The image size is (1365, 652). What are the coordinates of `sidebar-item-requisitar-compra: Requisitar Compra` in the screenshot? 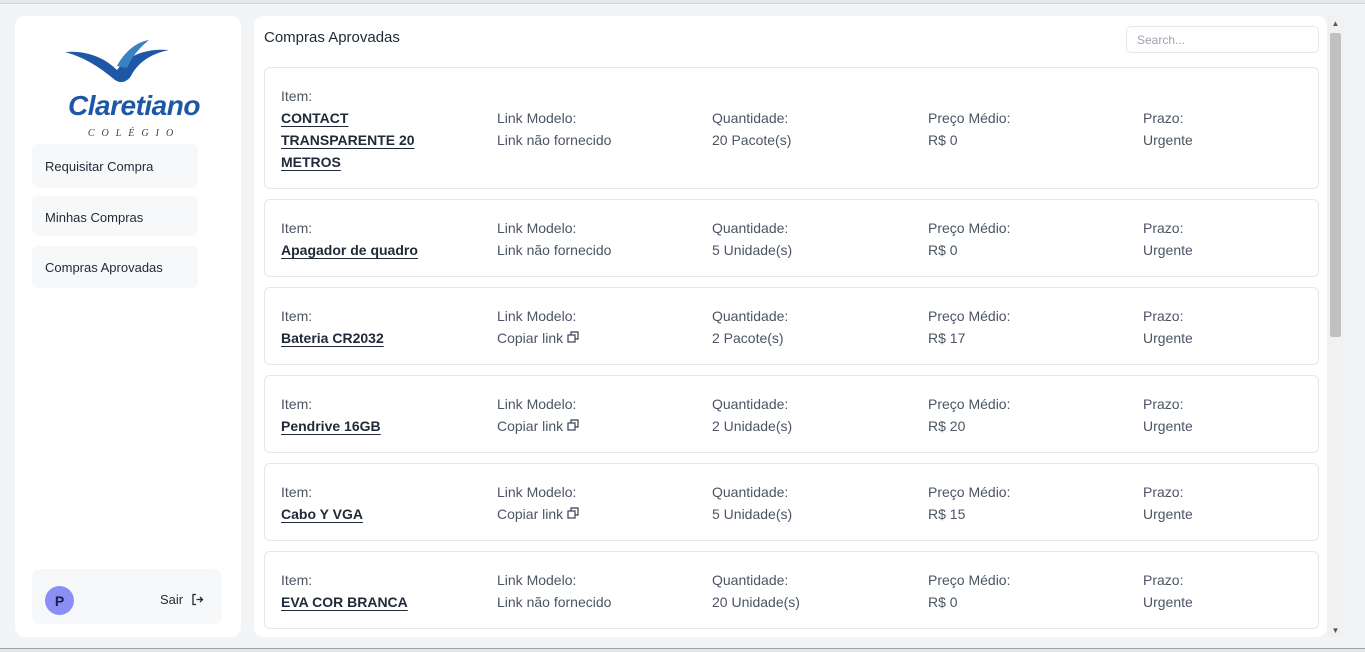 It's located at (115, 166).